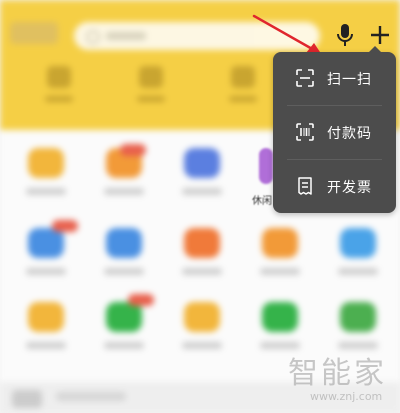 This screenshot has height=413, width=400. I want to click on invoice-icon, so click(305, 186).